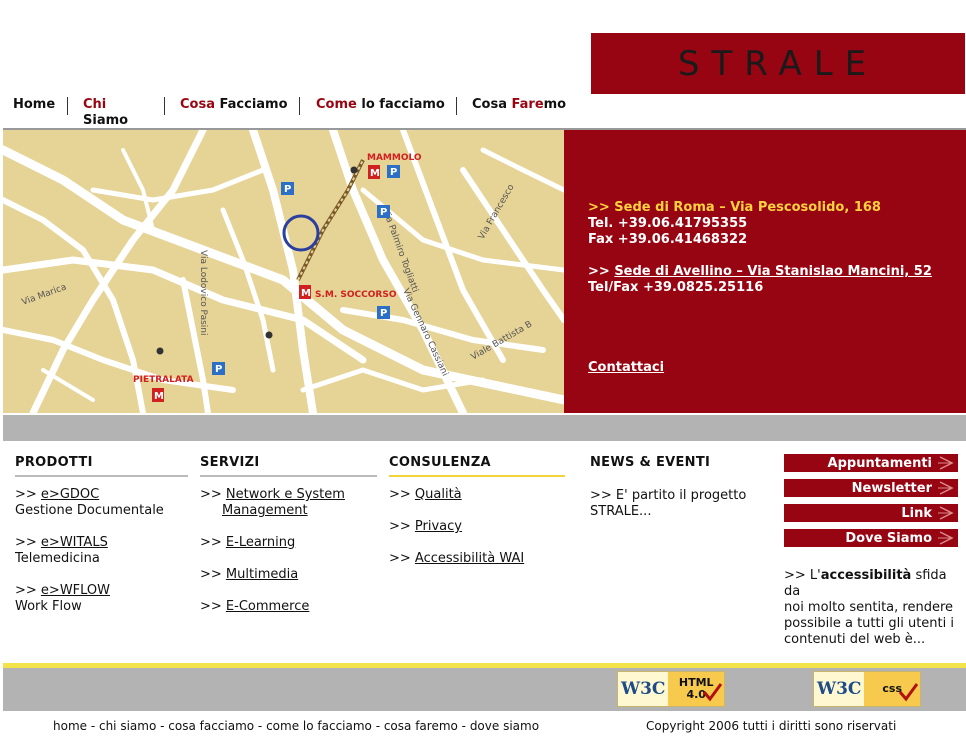  What do you see at coordinates (879, 463) in the screenshot?
I see `button-label: Appuntamenti` at bounding box center [879, 463].